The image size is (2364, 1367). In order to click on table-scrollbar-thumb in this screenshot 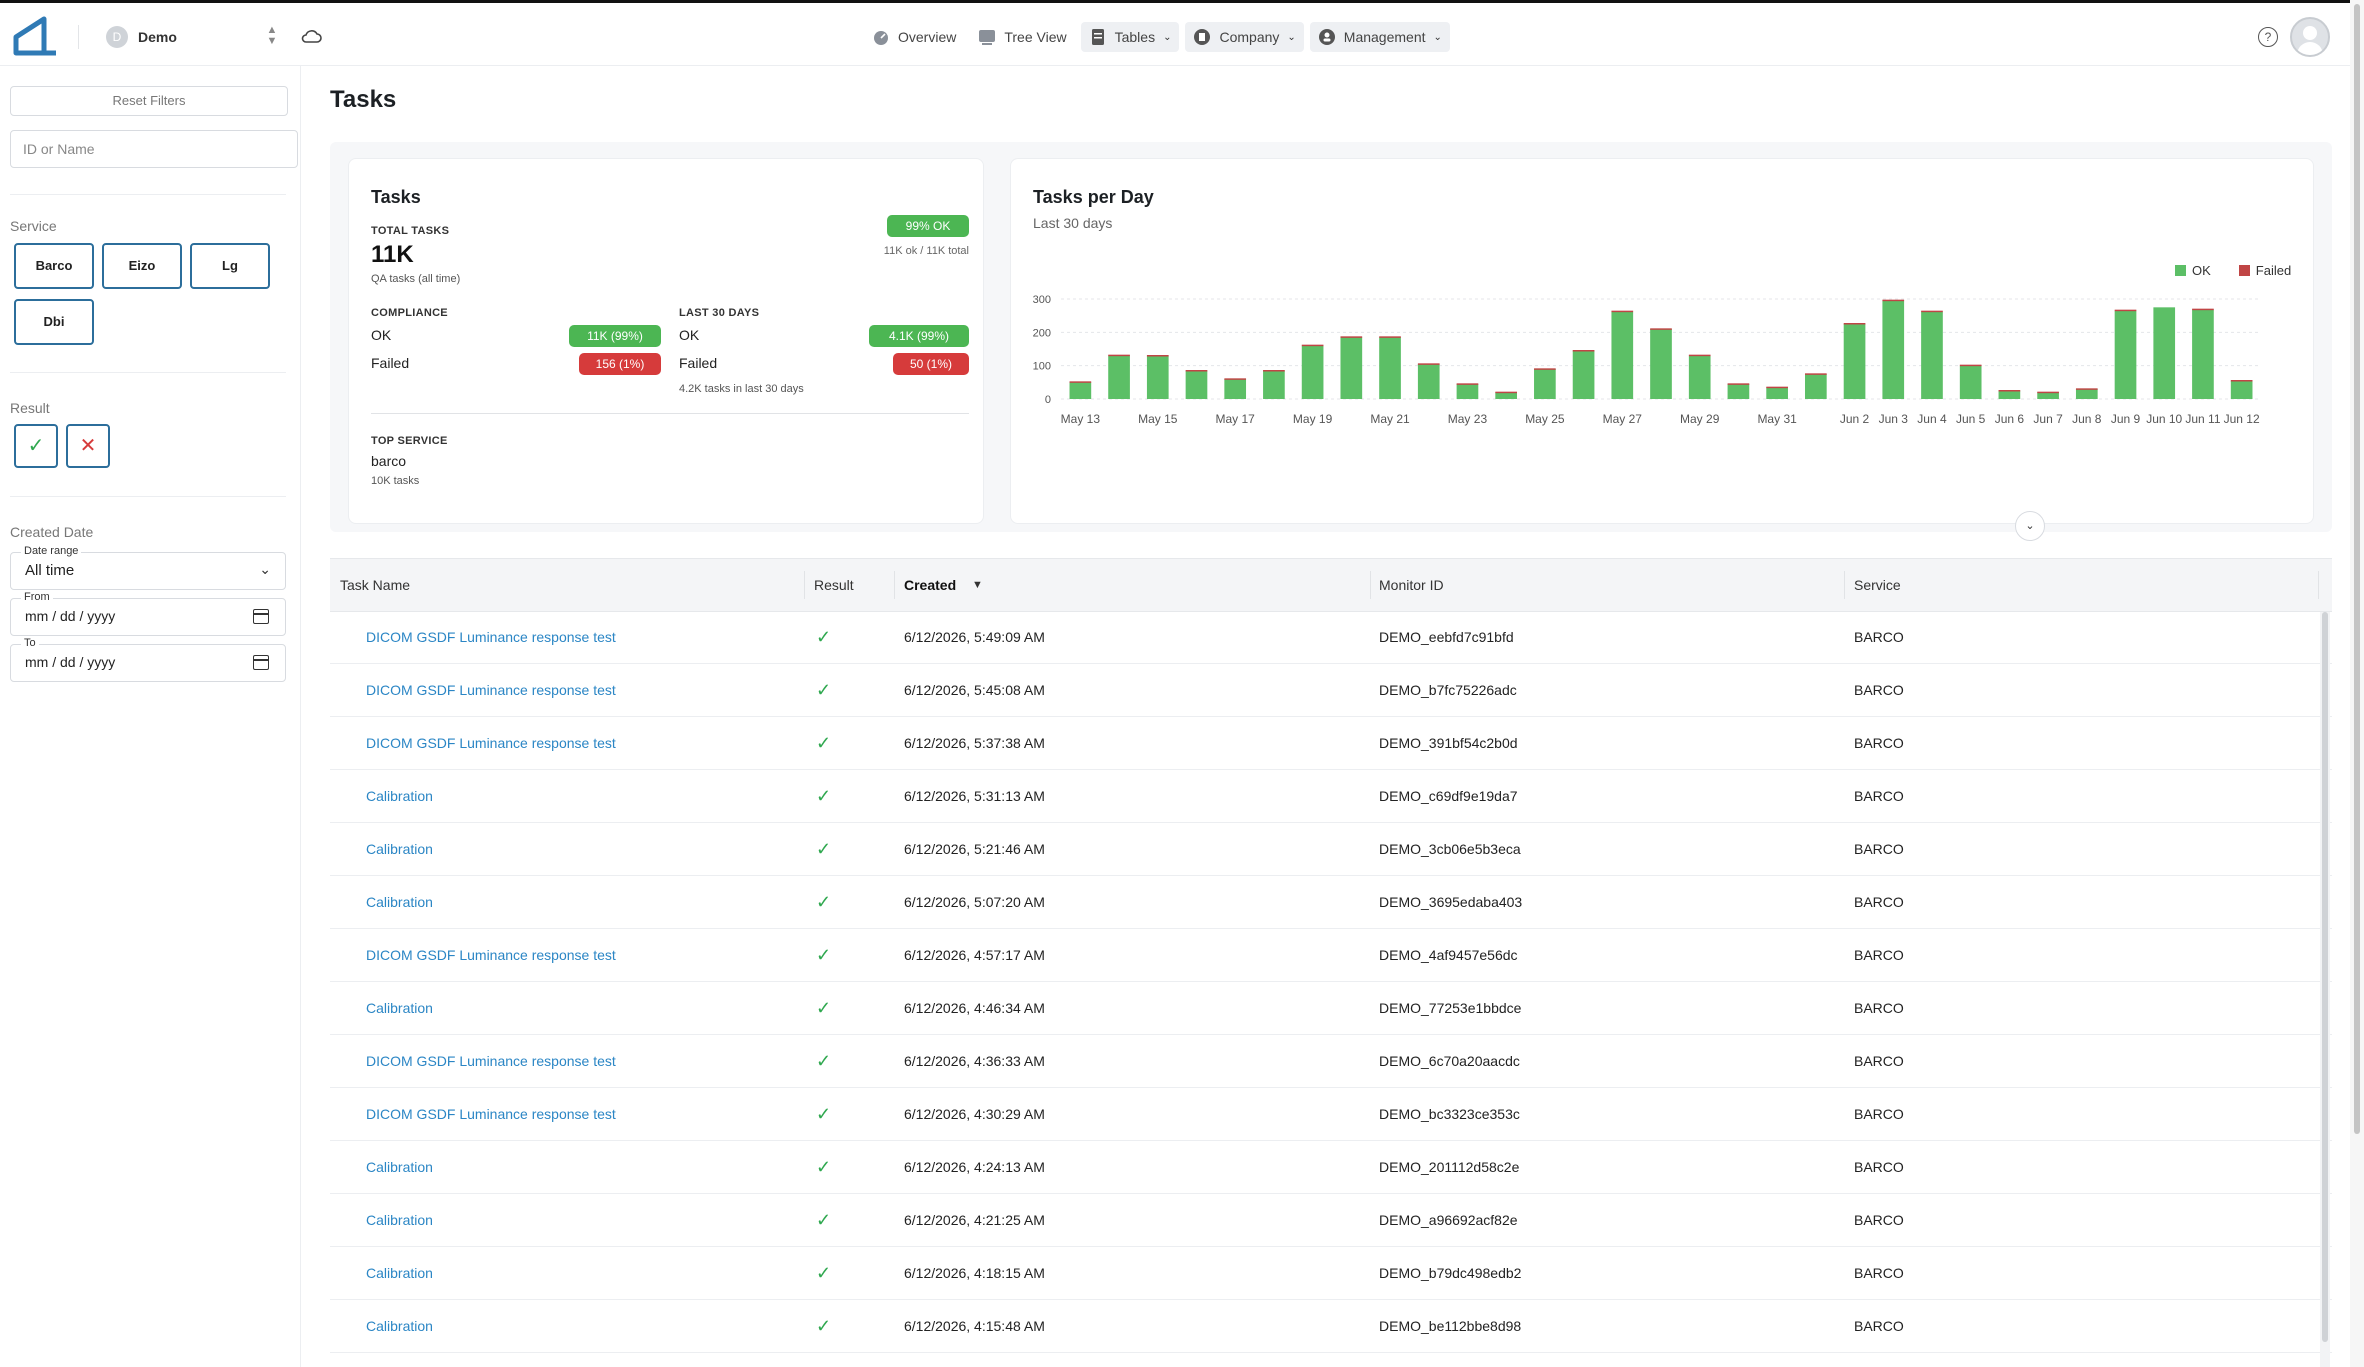, I will do `click(2325, 977)`.